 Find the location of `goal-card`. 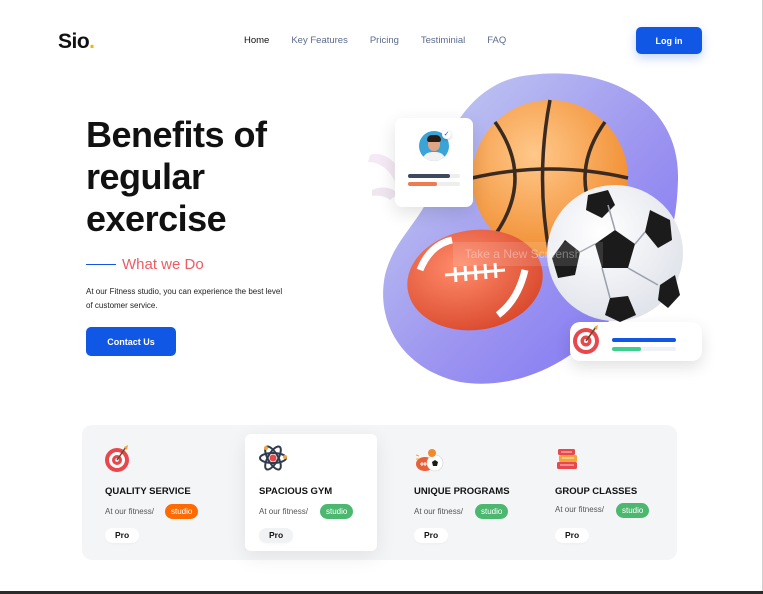

goal-card is located at coordinates (636, 341).